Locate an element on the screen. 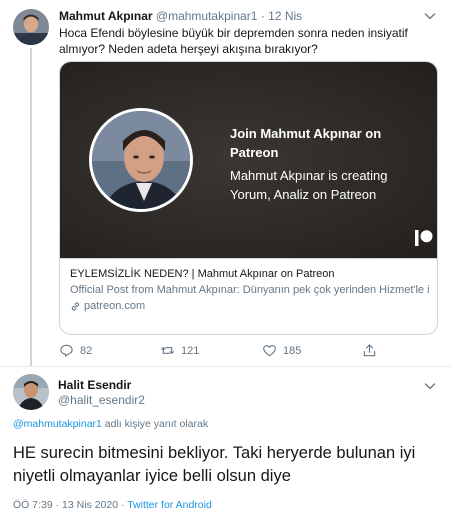  card-avatar is located at coordinates (141, 160).